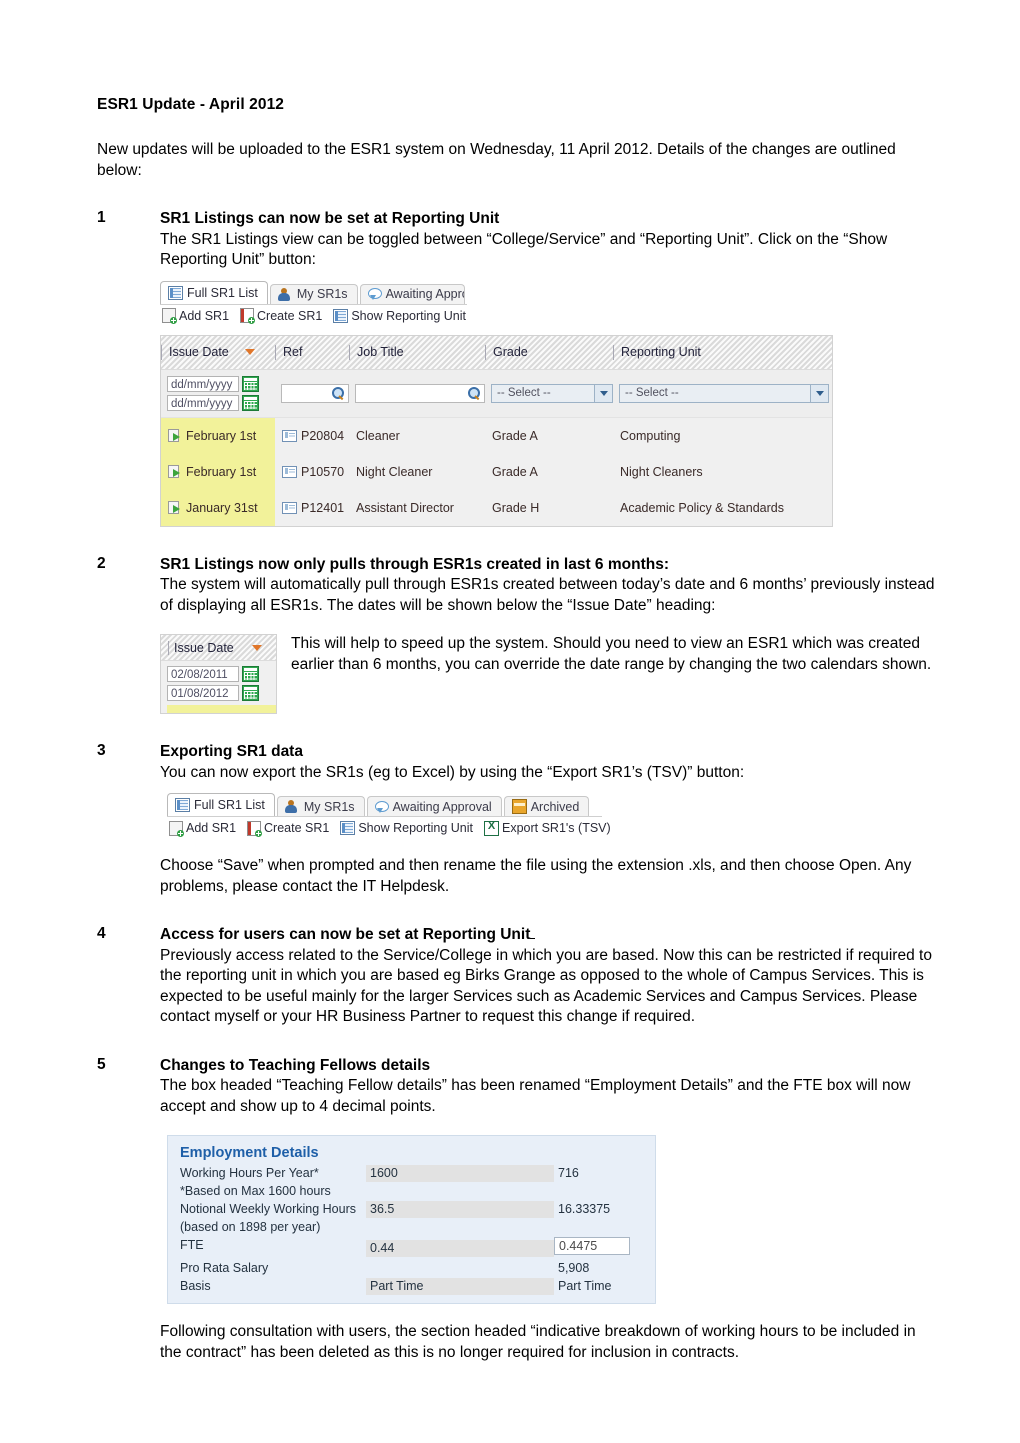 The image size is (1020, 1443). Describe the element at coordinates (524, 393) in the screenshot. I see `grade-select-value: -- Select --` at that location.